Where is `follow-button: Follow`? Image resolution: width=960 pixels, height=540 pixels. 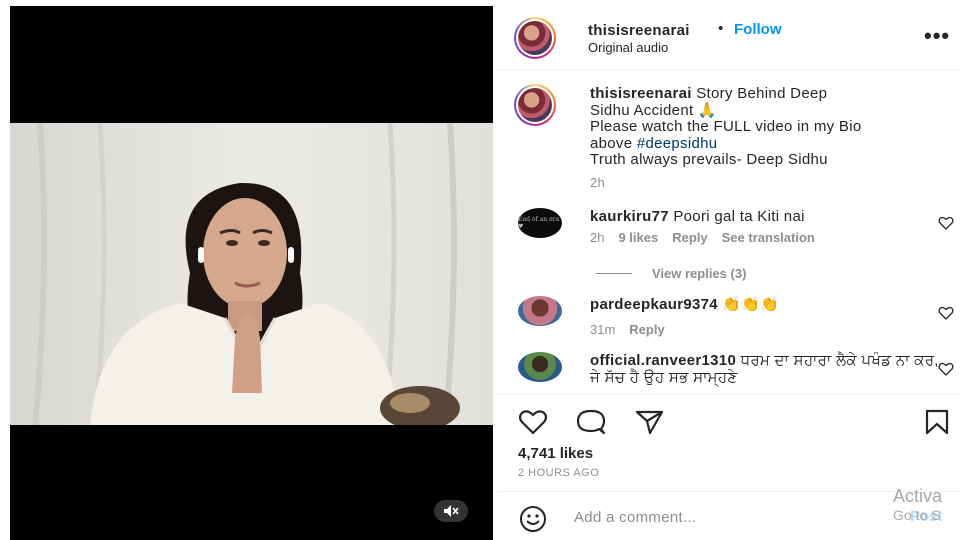 follow-button: Follow is located at coordinates (758, 29).